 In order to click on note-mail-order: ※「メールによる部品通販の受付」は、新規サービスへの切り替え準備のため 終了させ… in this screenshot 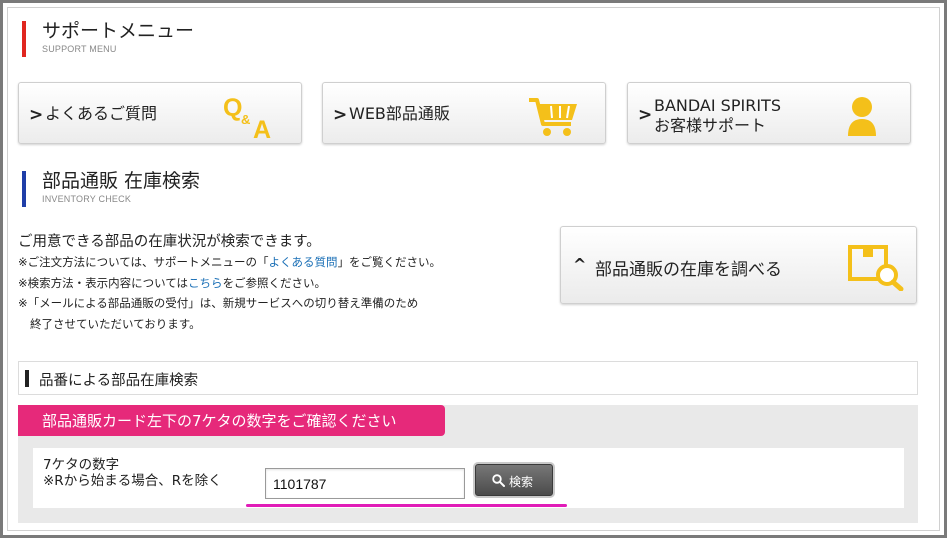, I will do `click(229, 313)`.